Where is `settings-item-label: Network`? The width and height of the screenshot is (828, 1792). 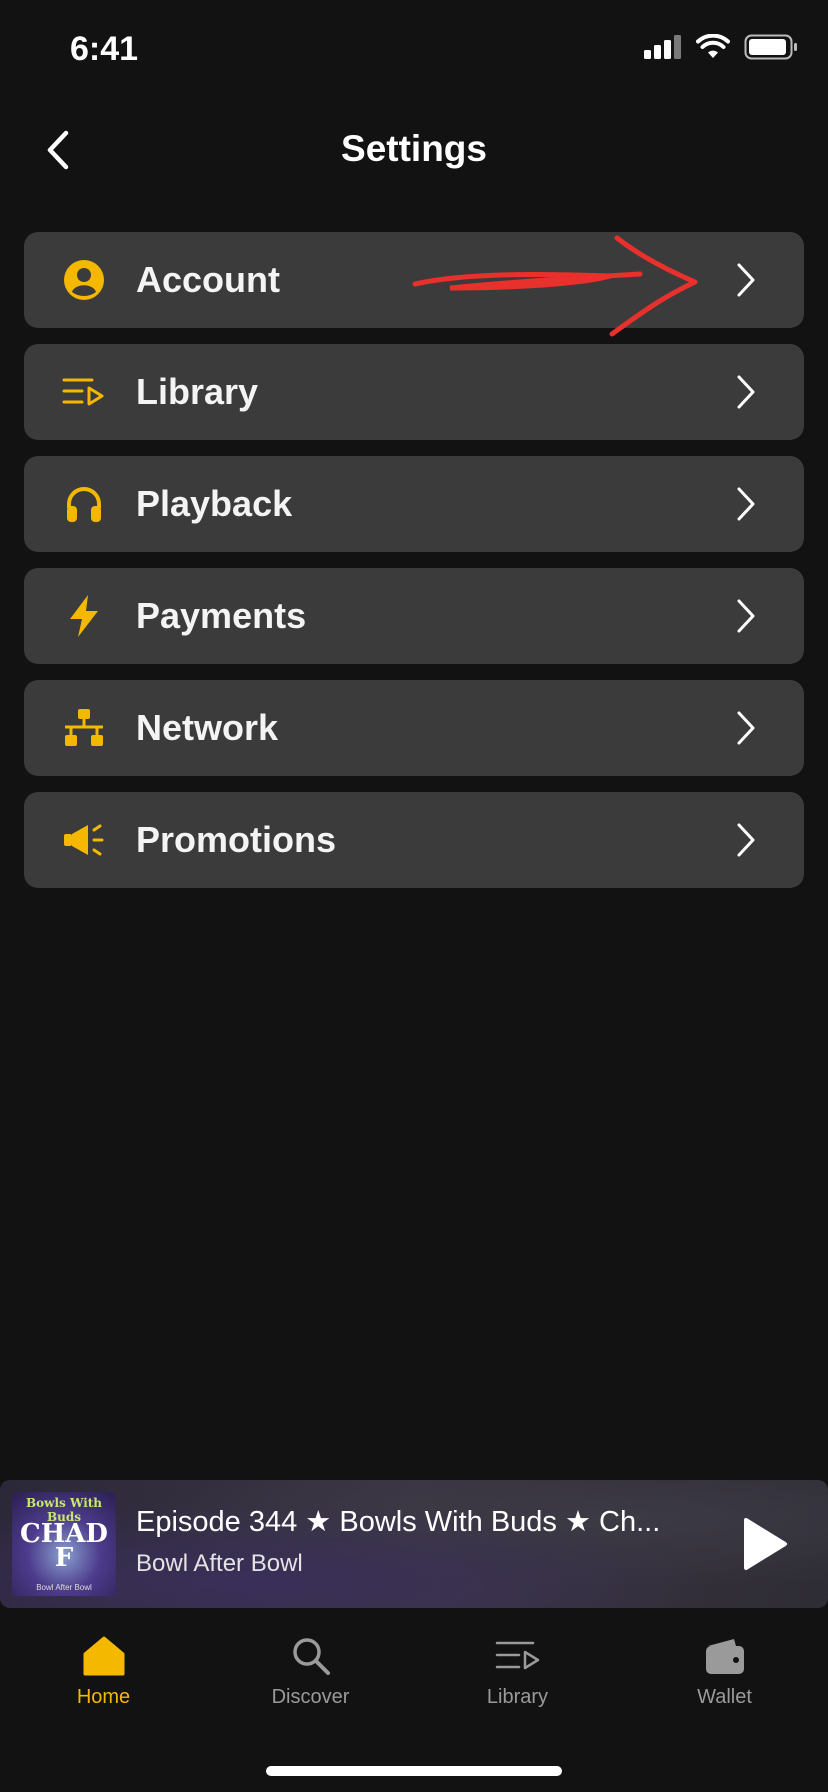
settings-item-label: Network is located at coordinates (207, 727).